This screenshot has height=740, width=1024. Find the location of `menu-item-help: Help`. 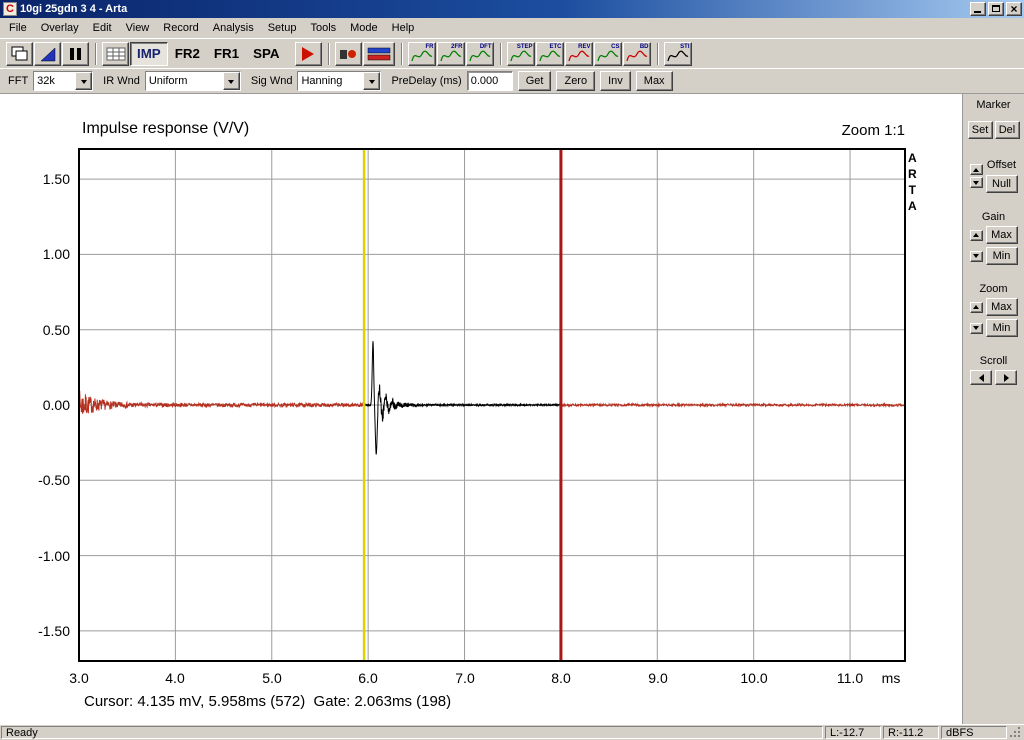

menu-item-help: Help is located at coordinates (403, 28).